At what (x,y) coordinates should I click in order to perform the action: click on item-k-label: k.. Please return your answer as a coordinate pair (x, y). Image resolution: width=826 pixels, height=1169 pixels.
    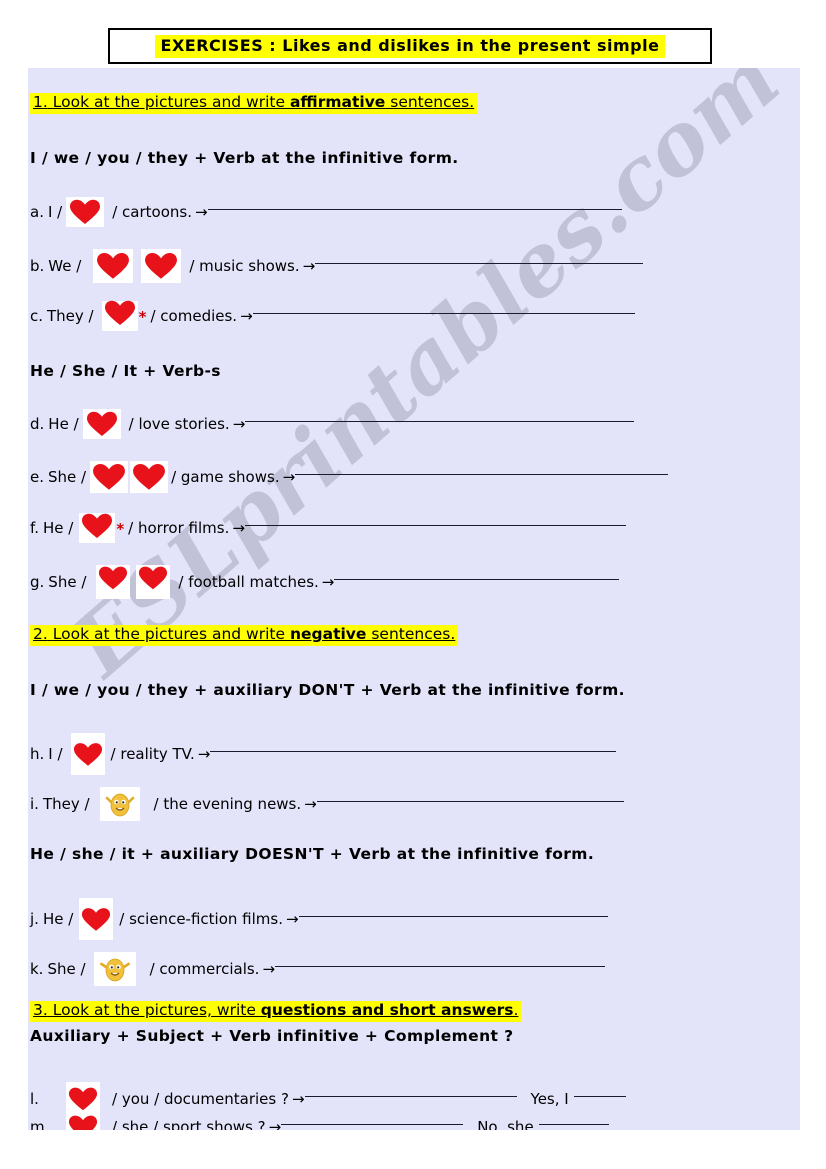
    Looking at the image, I should click on (37, 969).